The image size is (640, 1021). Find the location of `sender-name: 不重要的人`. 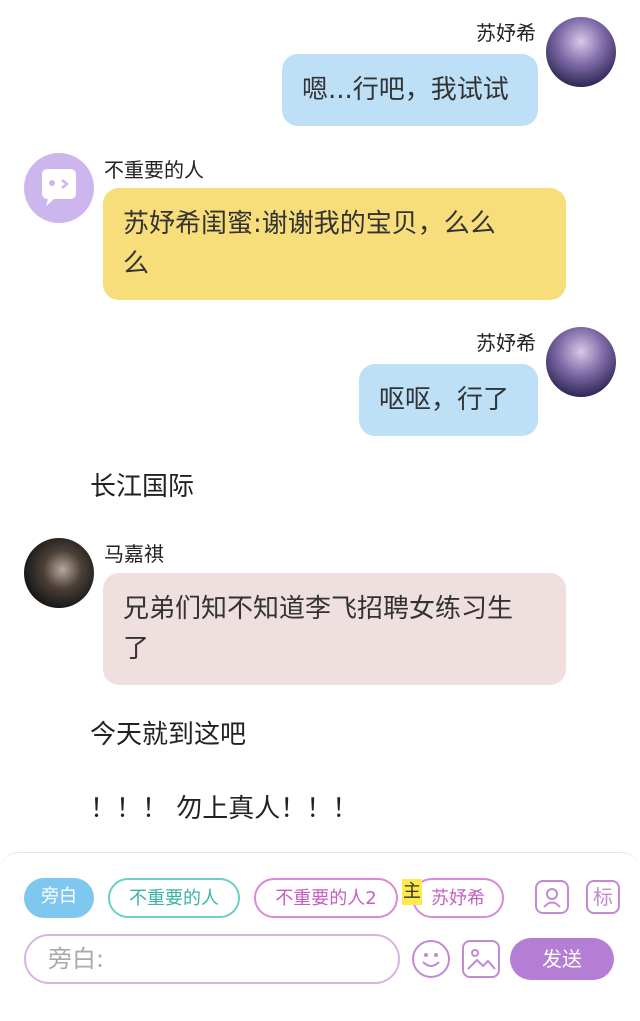

sender-name: 不重要的人 is located at coordinates (154, 170).